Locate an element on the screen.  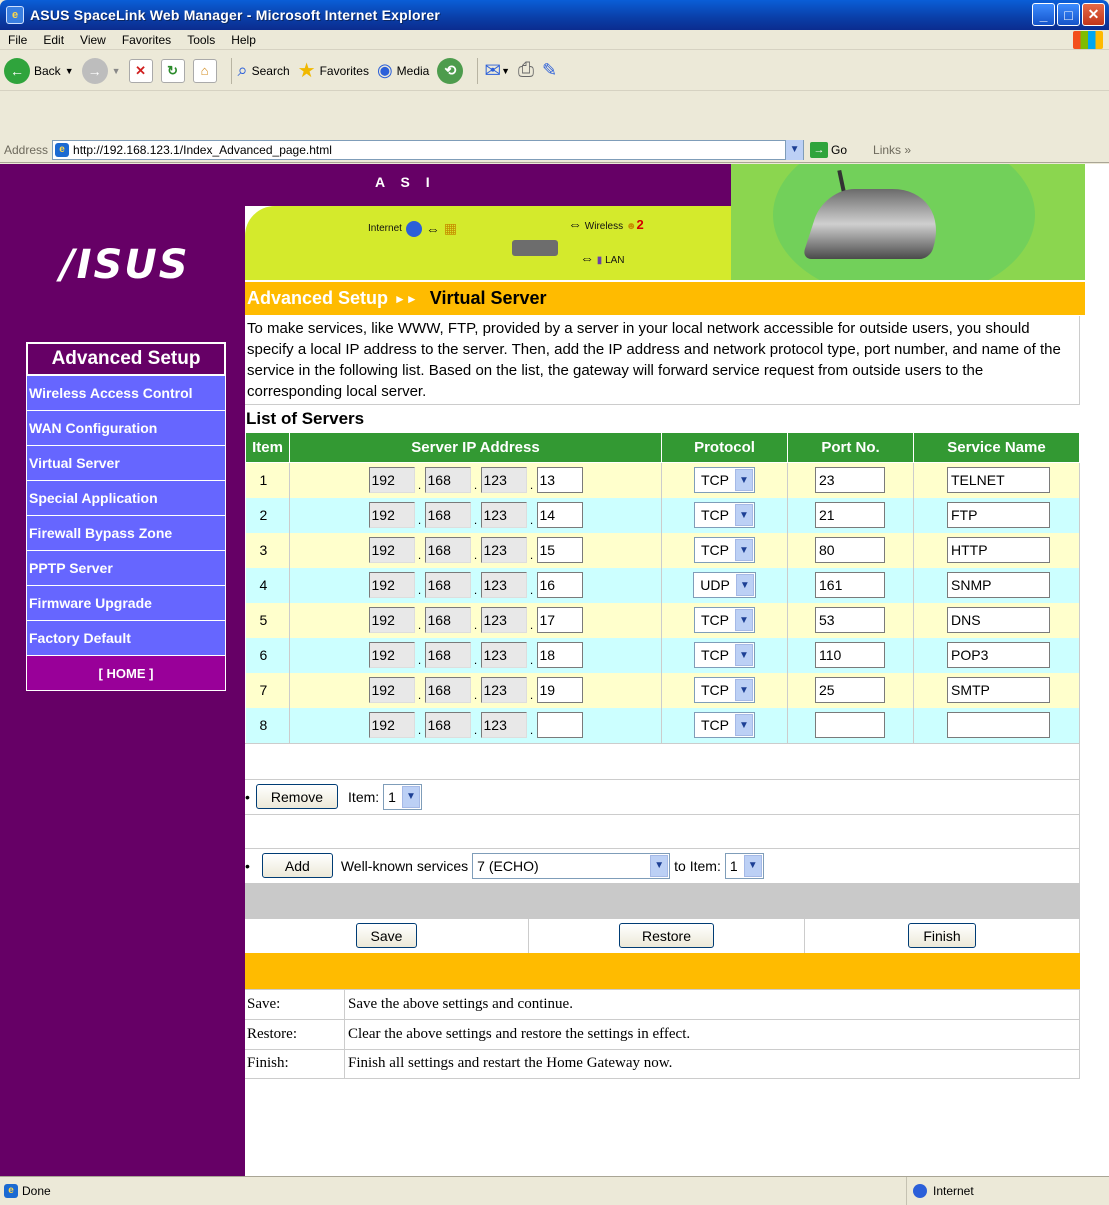
service-name-input is located at coordinates (998, 725).